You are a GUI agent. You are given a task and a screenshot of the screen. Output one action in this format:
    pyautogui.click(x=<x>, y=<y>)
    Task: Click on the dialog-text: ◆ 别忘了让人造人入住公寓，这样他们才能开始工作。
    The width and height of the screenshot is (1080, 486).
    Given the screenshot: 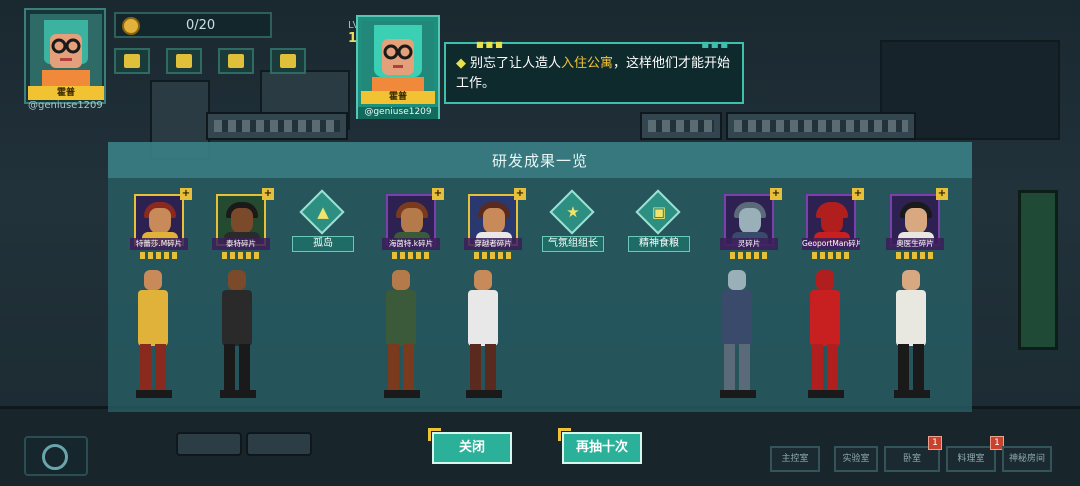 What is the action you would take?
    pyautogui.click(x=598, y=74)
    